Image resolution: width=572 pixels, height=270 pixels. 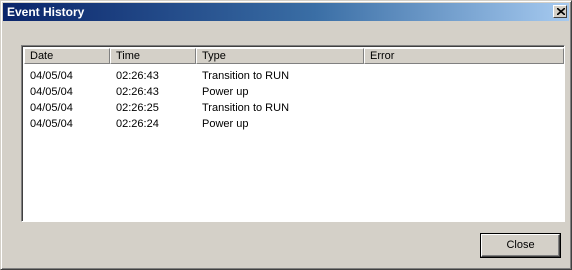 What do you see at coordinates (137, 124) in the screenshot?
I see `cell-time: 02:26:24` at bounding box center [137, 124].